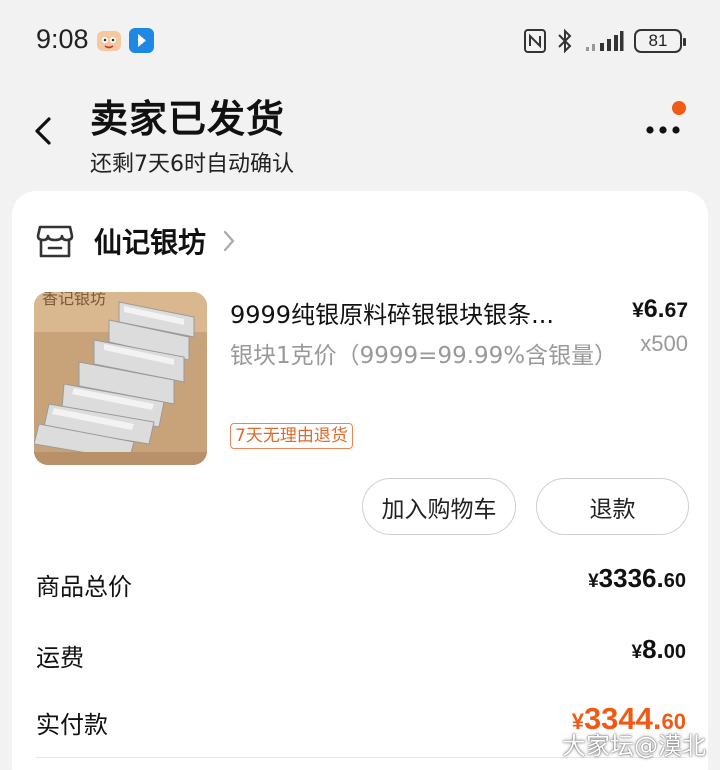  Describe the element at coordinates (658, 649) in the screenshot. I see `shipping-value: ¥8.00` at that location.